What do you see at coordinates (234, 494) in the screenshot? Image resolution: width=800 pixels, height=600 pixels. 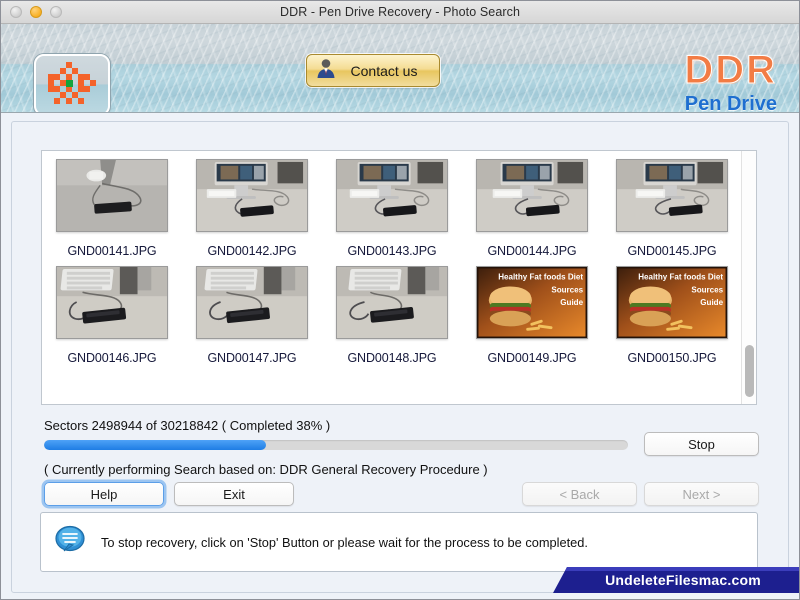 I see `exit-button: Exit` at bounding box center [234, 494].